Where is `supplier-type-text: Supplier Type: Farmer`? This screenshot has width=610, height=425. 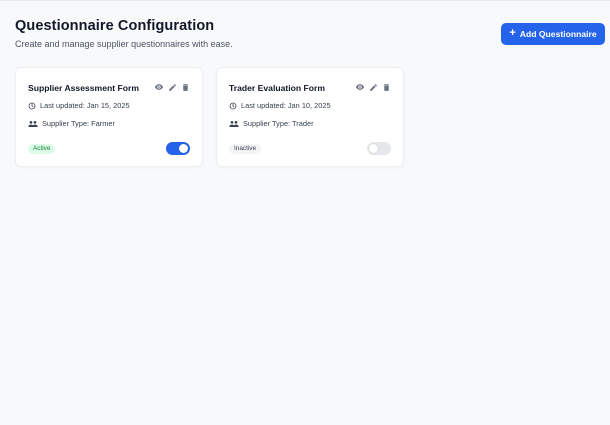
supplier-type-text: Supplier Type: Farmer is located at coordinates (78, 123).